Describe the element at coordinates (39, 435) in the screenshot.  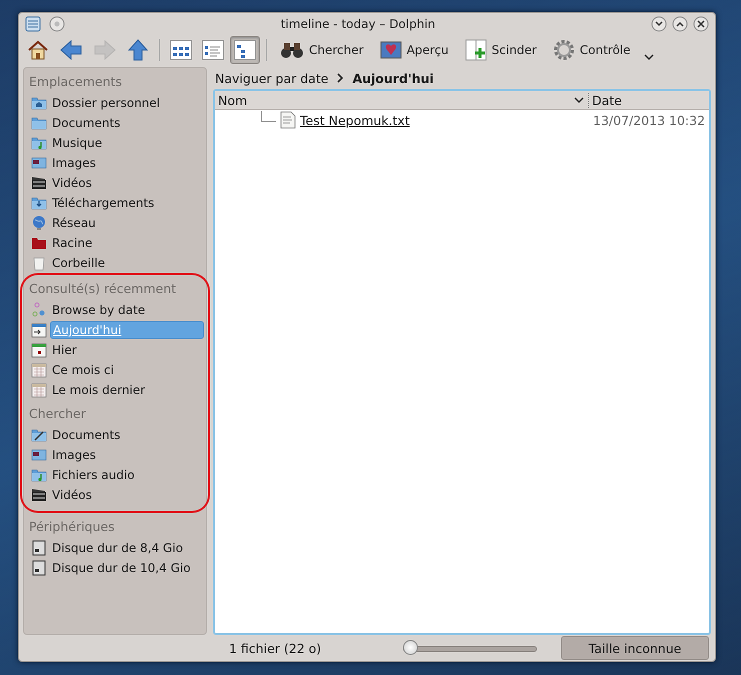
I see `doc-search-icon` at that location.